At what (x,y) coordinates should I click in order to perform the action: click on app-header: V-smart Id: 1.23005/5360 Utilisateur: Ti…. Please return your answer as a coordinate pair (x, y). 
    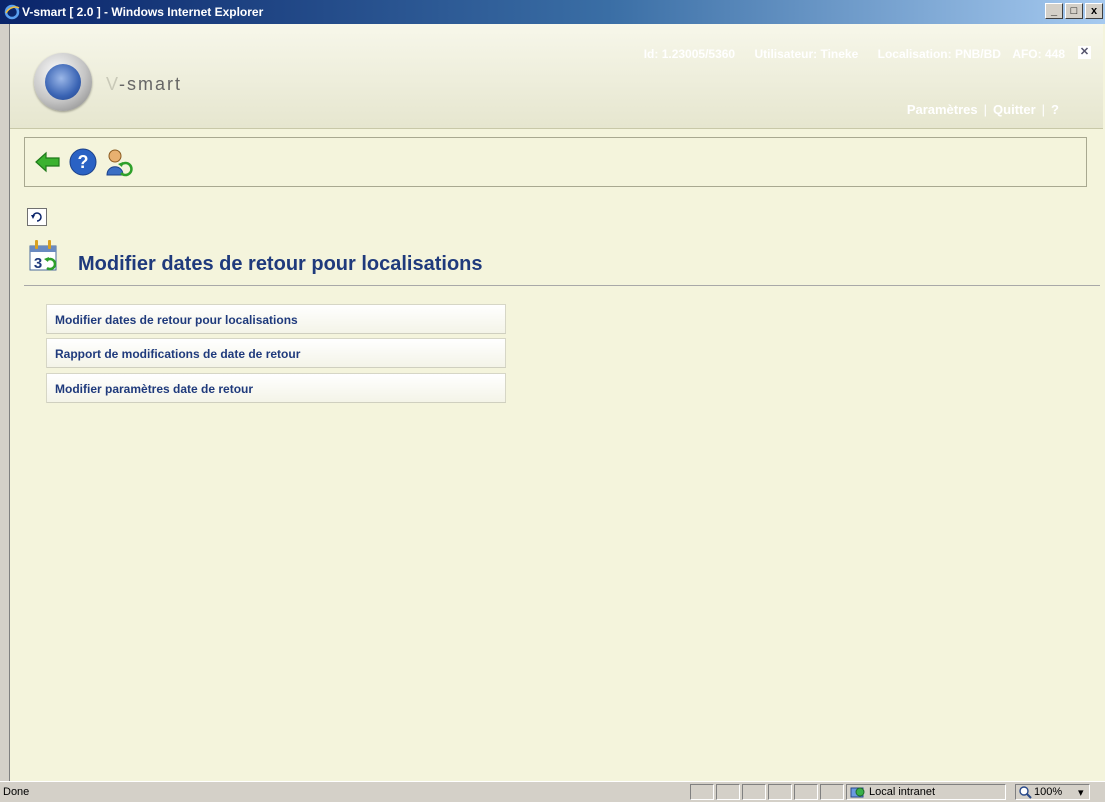
    Looking at the image, I should click on (556, 76).